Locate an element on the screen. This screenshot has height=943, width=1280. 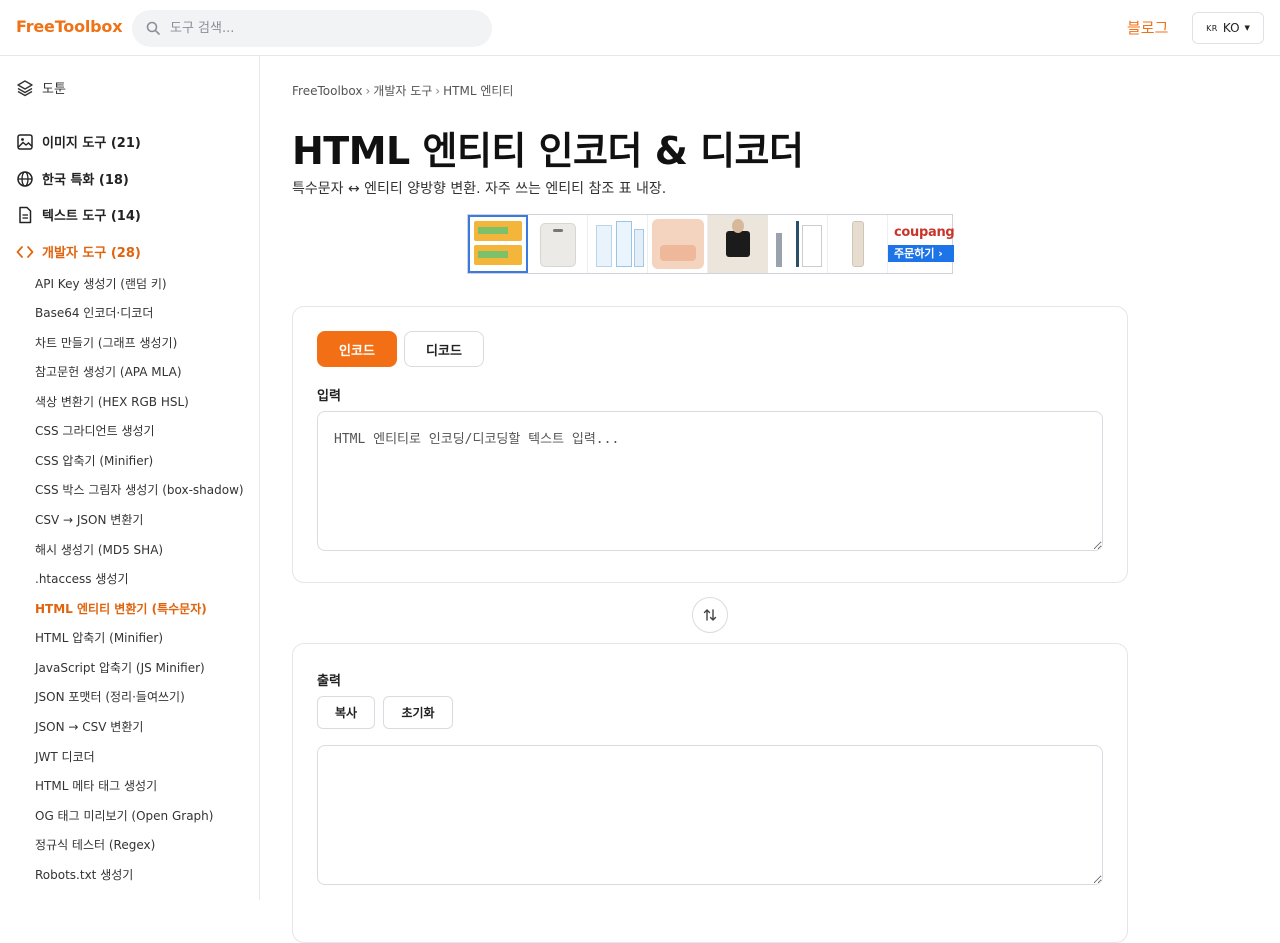
sidebar-tool-item: OG 태그 미리보기 (Open Graph) is located at coordinates (124, 815).